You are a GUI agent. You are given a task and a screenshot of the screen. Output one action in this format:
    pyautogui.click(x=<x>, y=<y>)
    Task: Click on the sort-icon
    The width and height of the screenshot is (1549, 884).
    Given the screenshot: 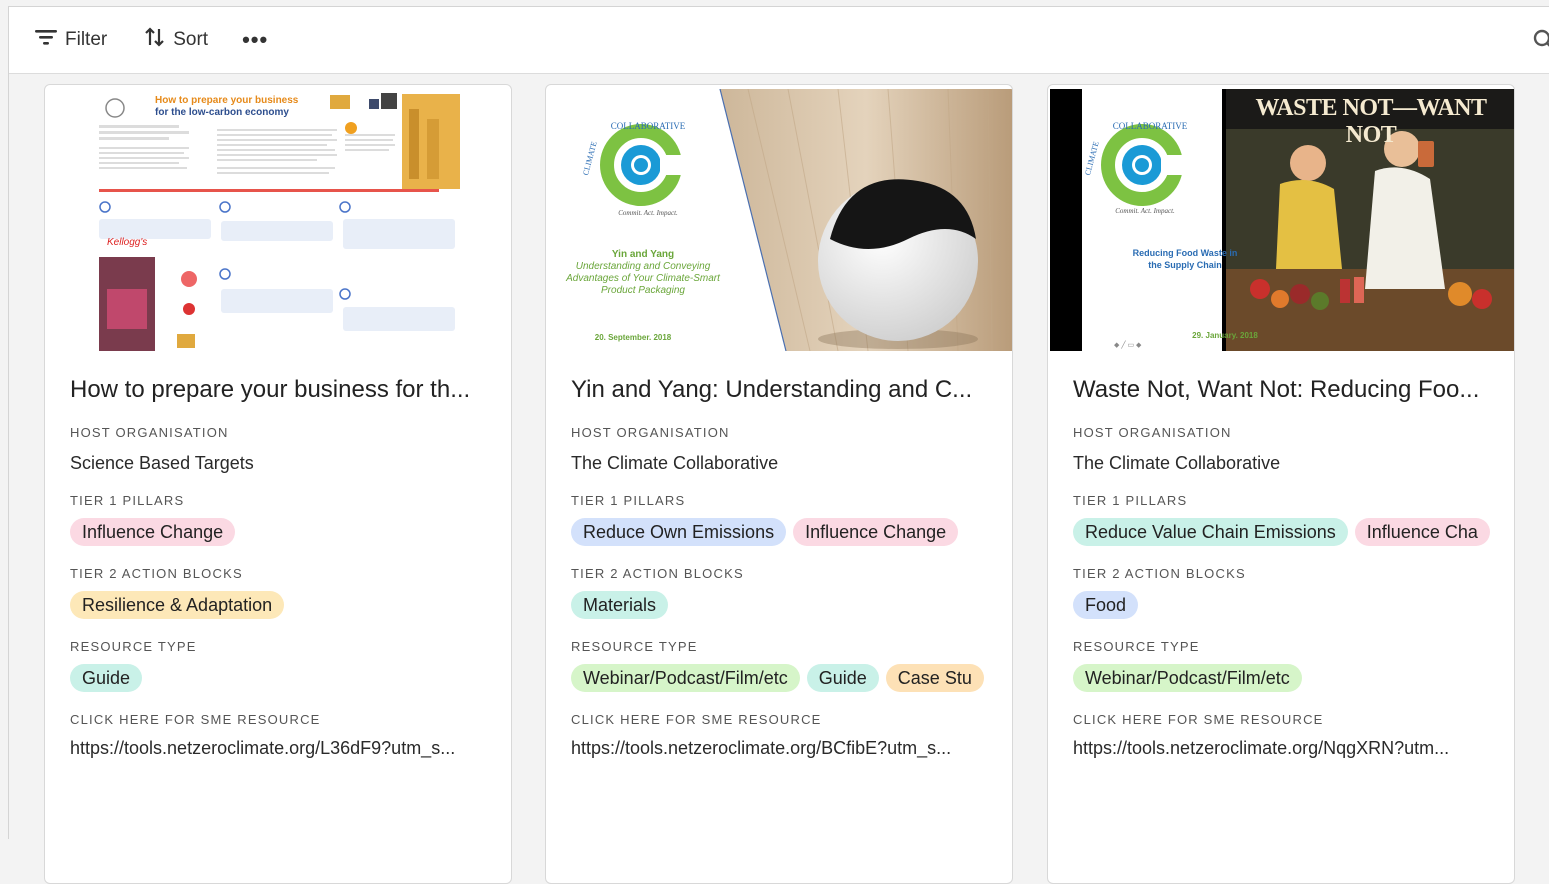 What is the action you would take?
    pyautogui.click(x=155, y=40)
    